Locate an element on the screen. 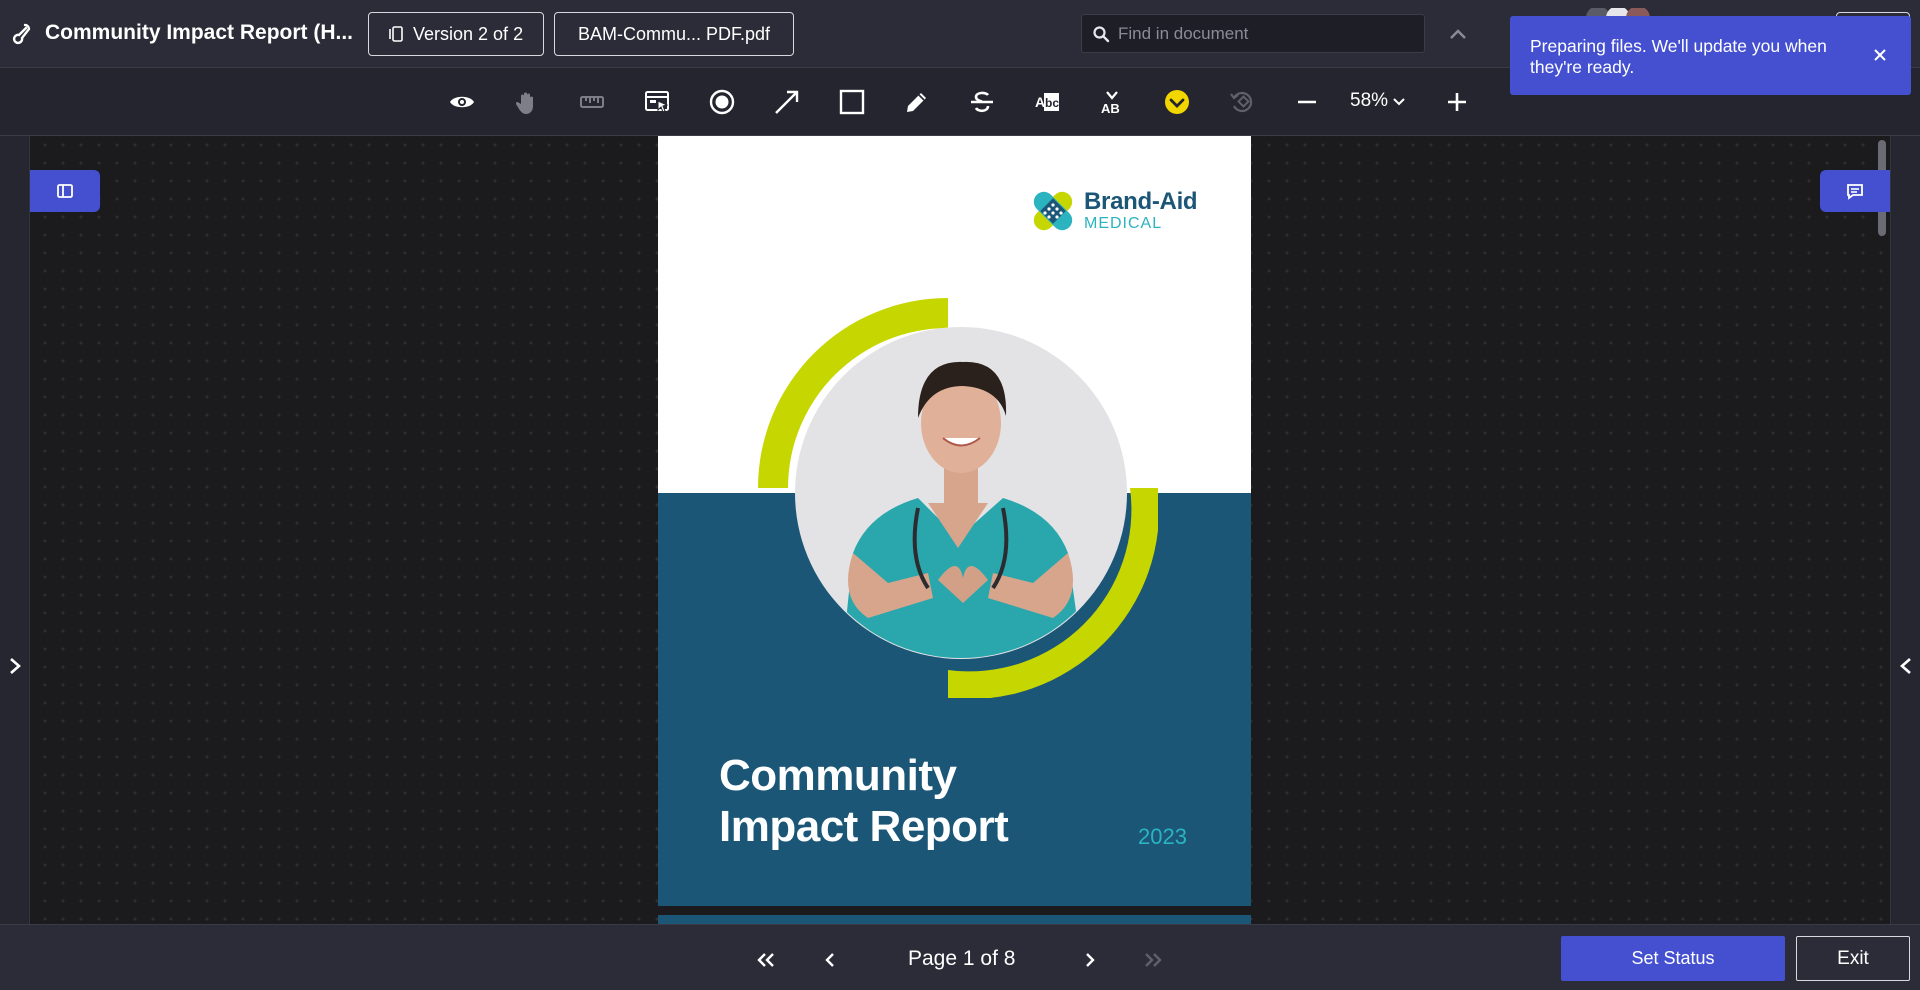  svg-text: AB is located at coordinates (1110, 108).